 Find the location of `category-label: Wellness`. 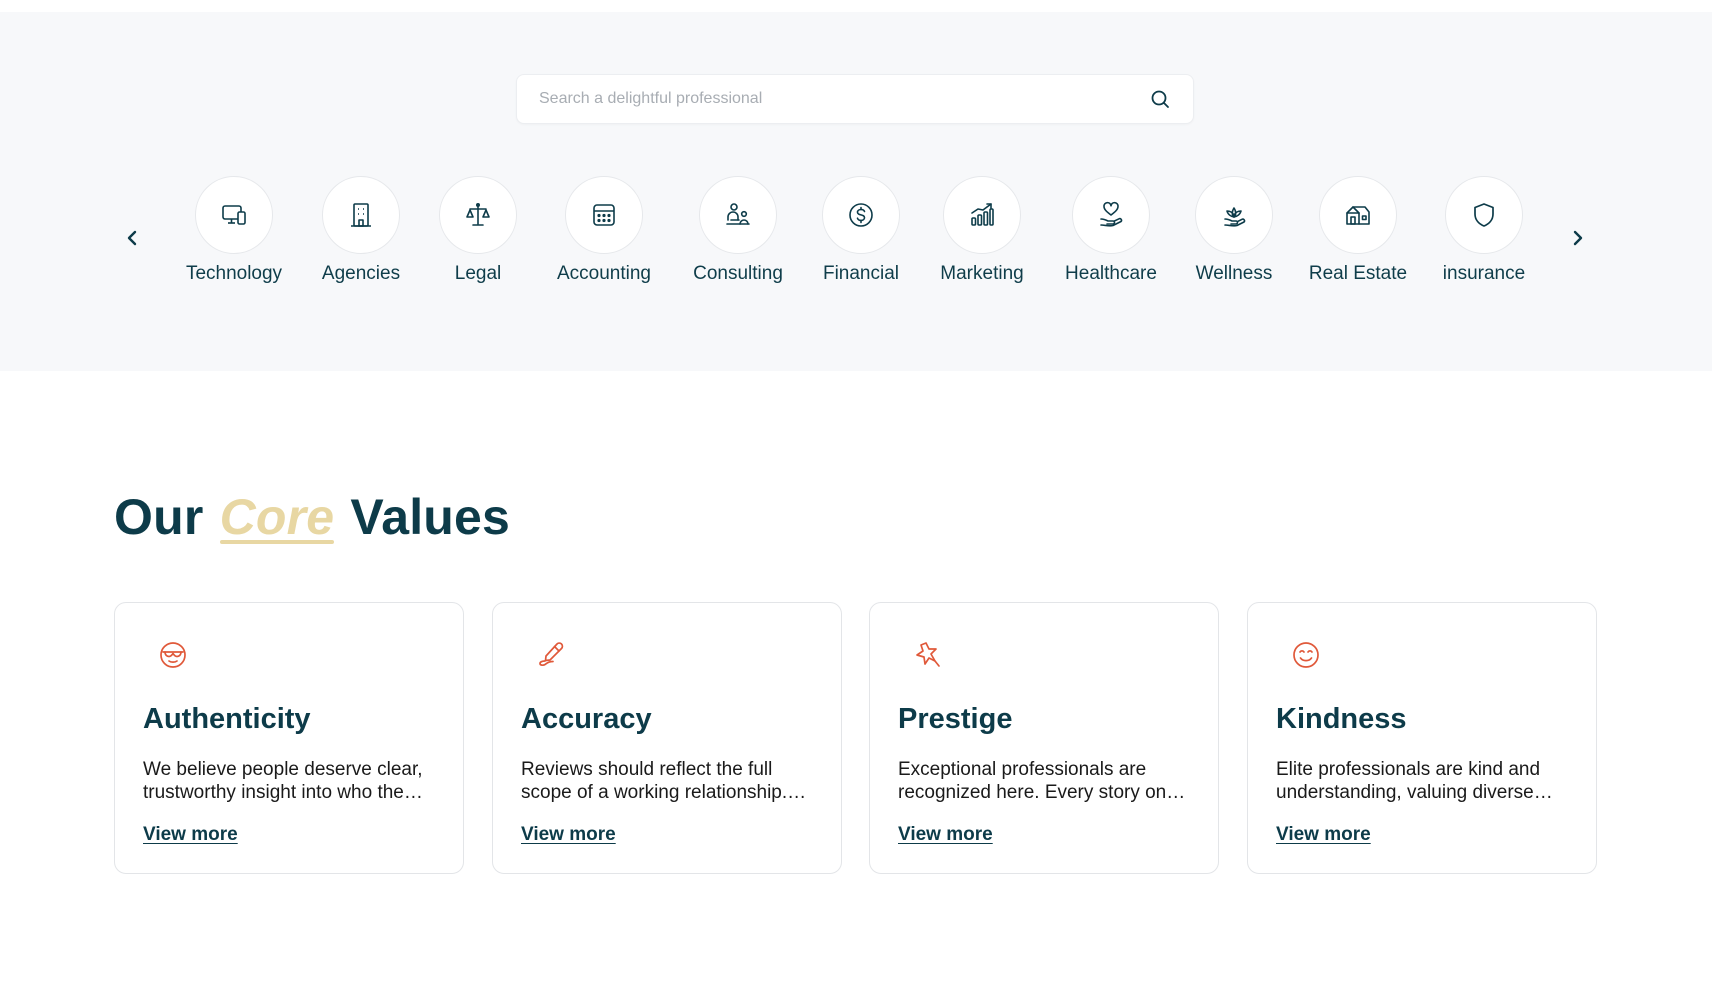

category-label: Wellness is located at coordinates (1234, 273).